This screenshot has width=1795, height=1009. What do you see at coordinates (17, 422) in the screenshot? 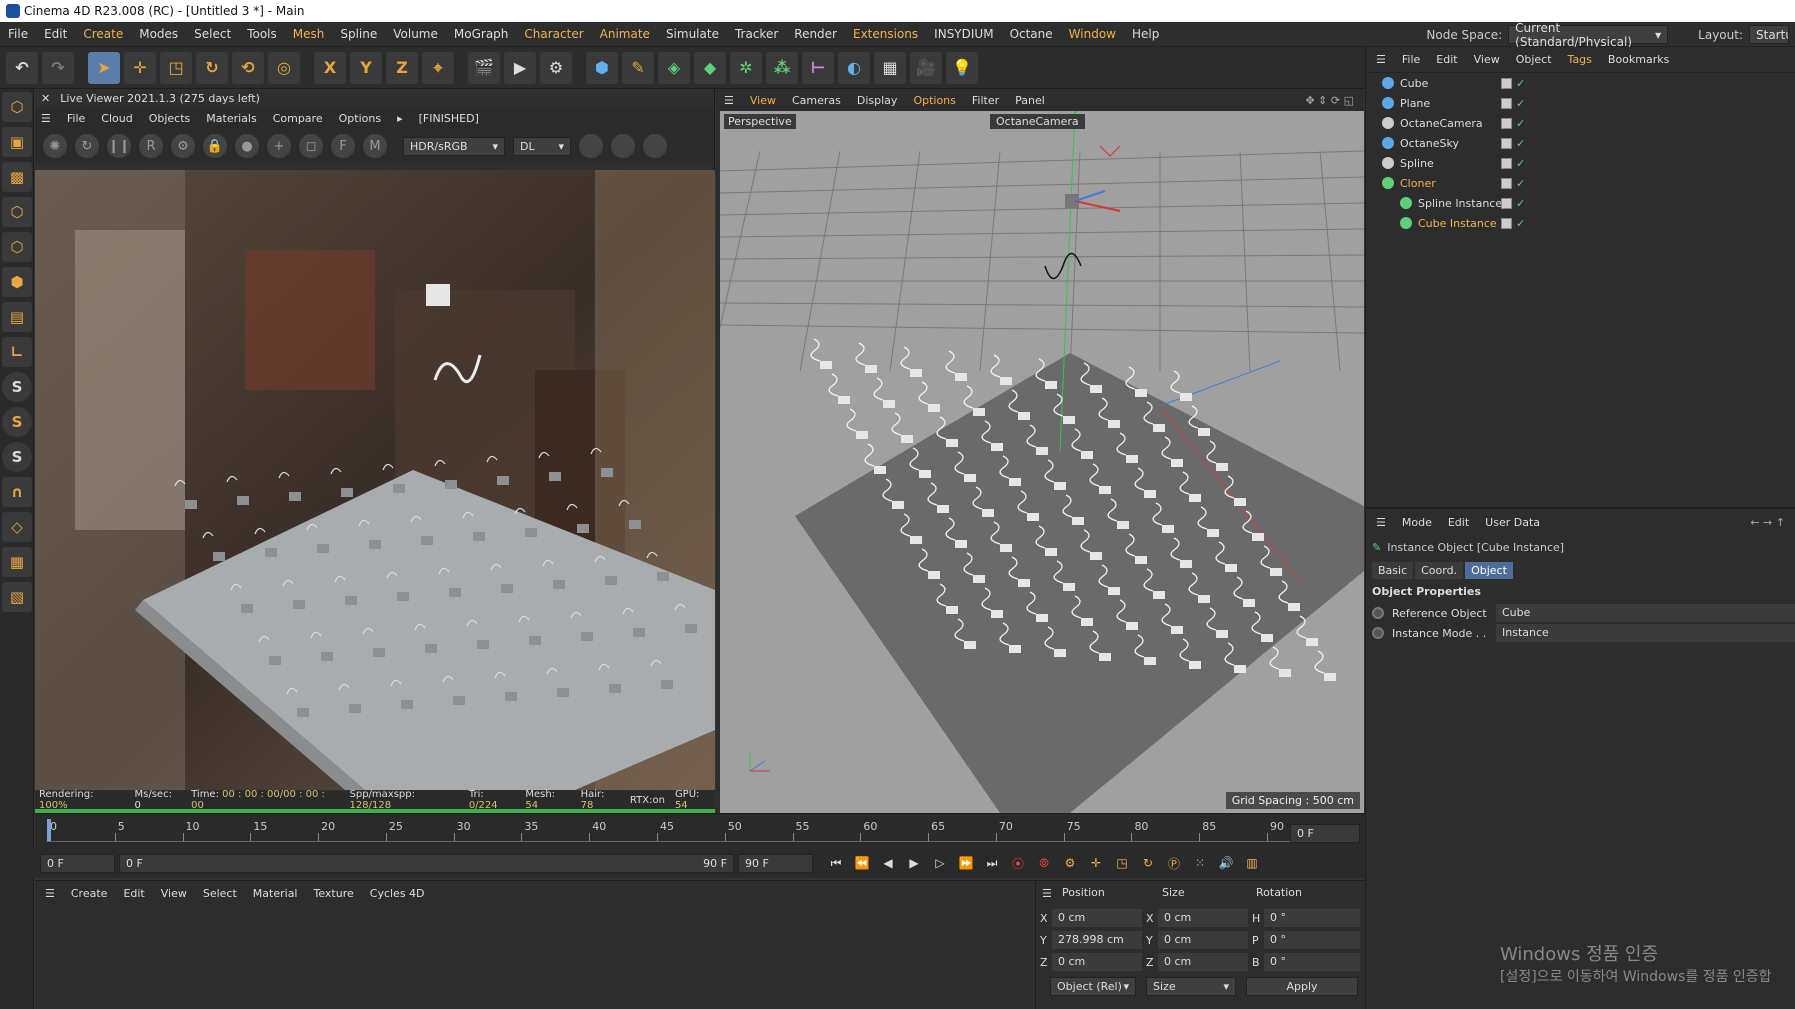
I see `snap-icon-2: S` at bounding box center [17, 422].